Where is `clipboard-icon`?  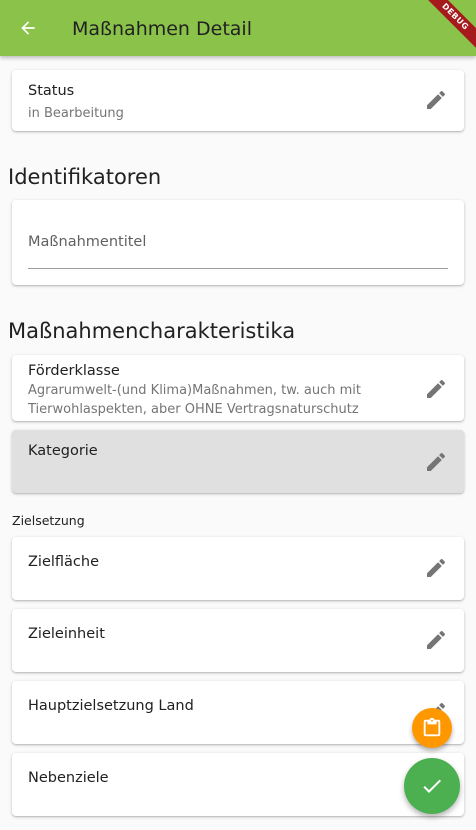
clipboard-icon is located at coordinates (432, 727).